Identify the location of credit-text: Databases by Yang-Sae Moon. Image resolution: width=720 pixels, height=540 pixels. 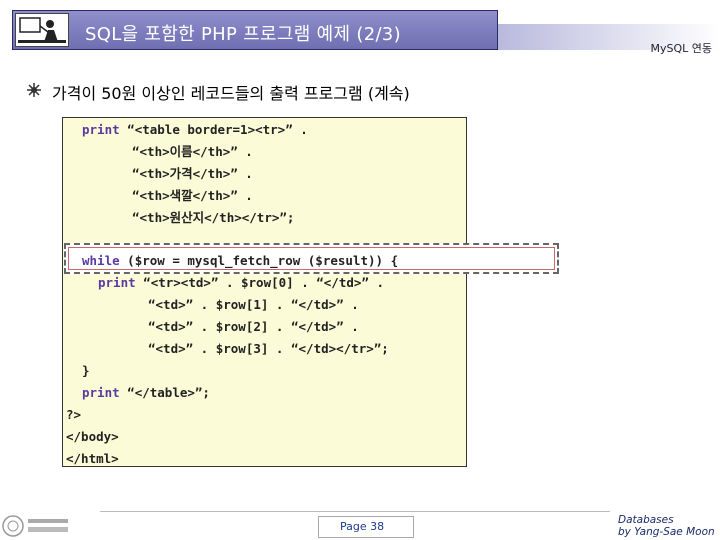
(666, 526).